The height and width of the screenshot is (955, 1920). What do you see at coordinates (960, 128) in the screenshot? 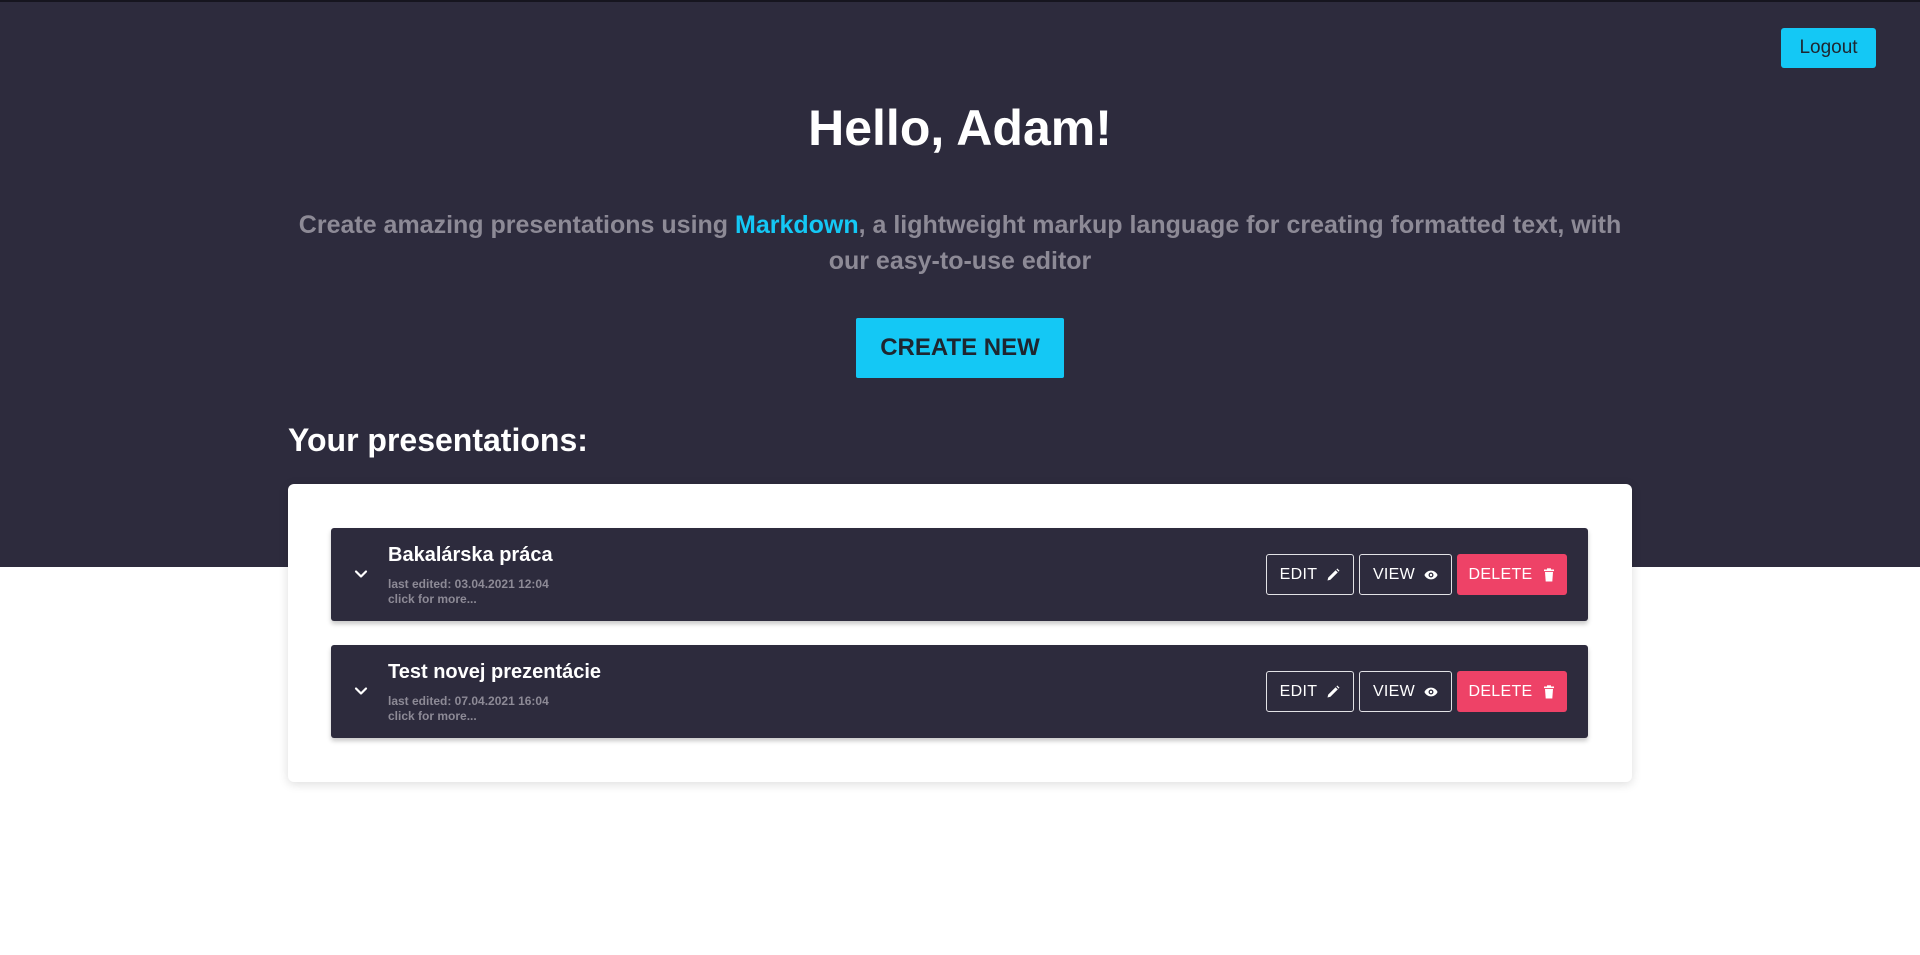
I see `greeting-heading: Hello, Adam!` at bounding box center [960, 128].